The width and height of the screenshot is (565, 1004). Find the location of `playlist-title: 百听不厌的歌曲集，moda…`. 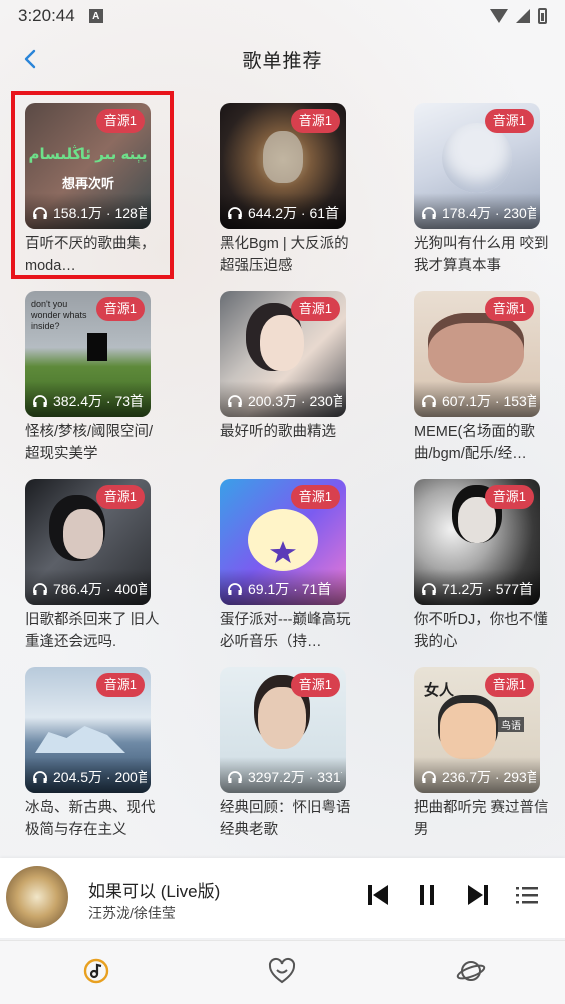

playlist-title: 百听不厌的歌曲集，moda… is located at coordinates (90, 255).